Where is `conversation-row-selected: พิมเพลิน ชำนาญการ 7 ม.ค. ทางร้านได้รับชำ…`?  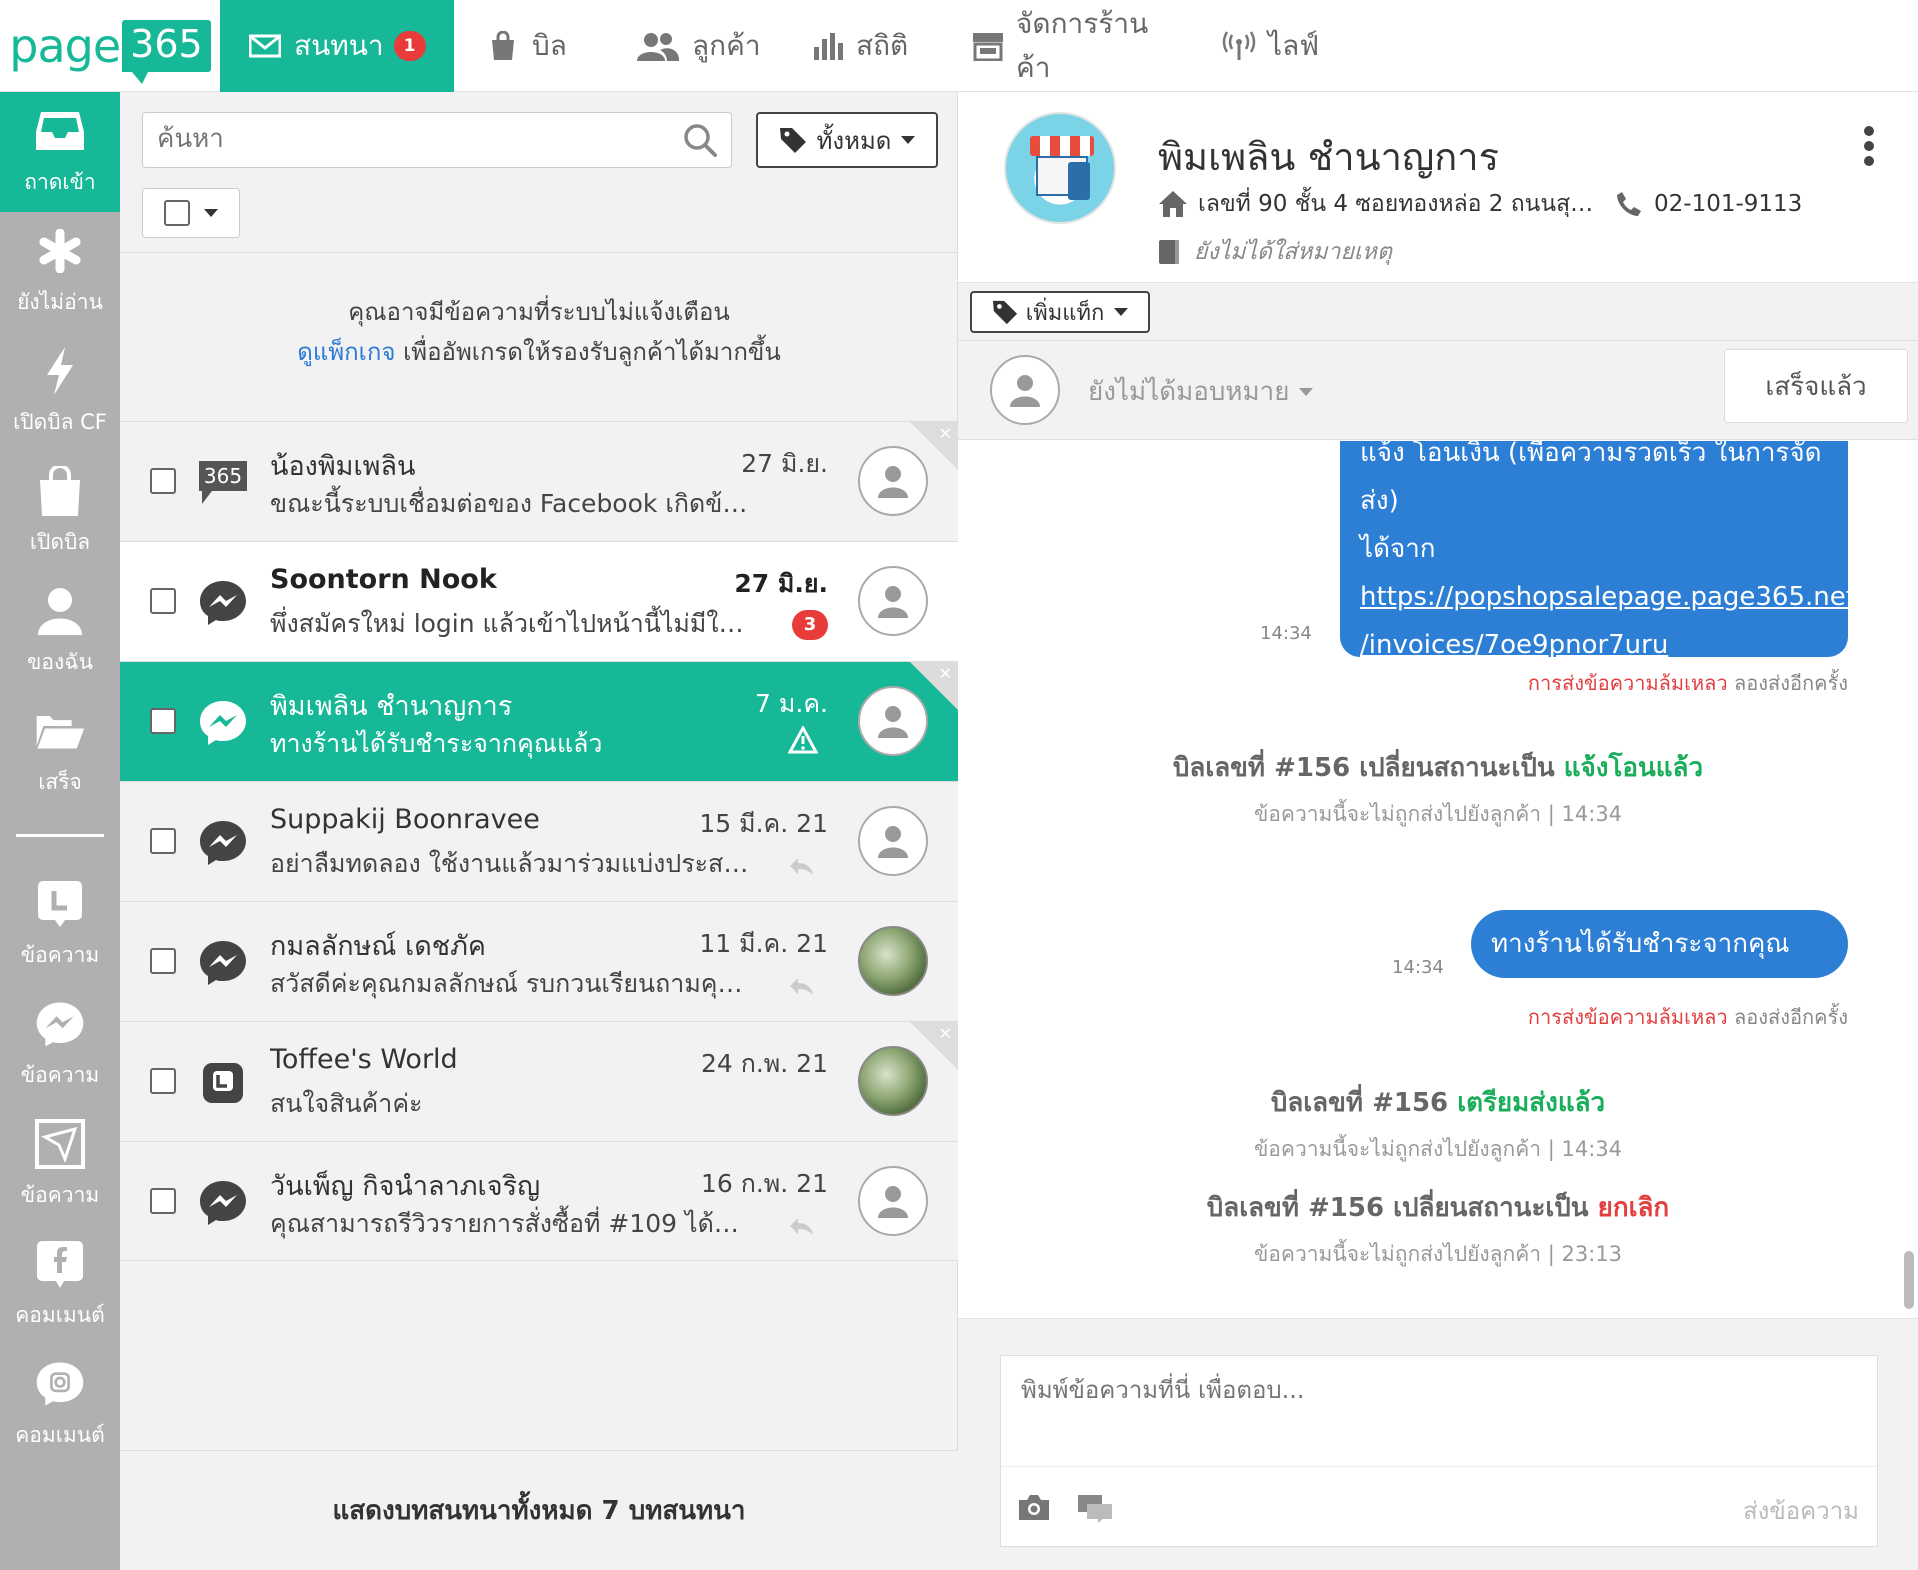 conversation-row-selected: พิมเพลิน ชำนาญการ 7 ม.ค. ทางร้านได้รับชำ… is located at coordinates (539, 721).